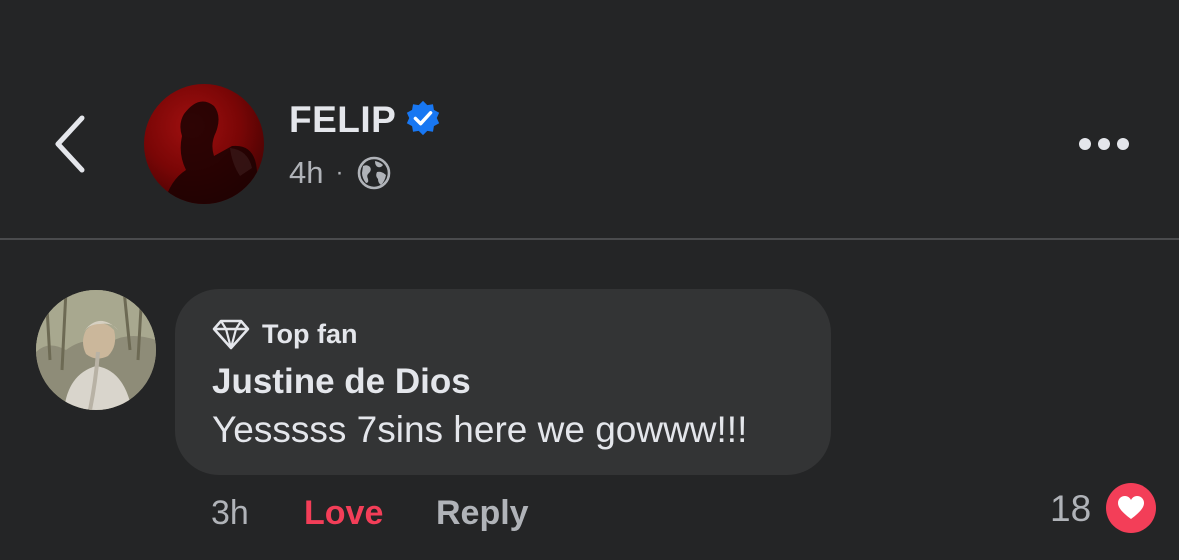 This screenshot has height=560, width=1179. What do you see at coordinates (589, 239) in the screenshot?
I see `header-divider` at bounding box center [589, 239].